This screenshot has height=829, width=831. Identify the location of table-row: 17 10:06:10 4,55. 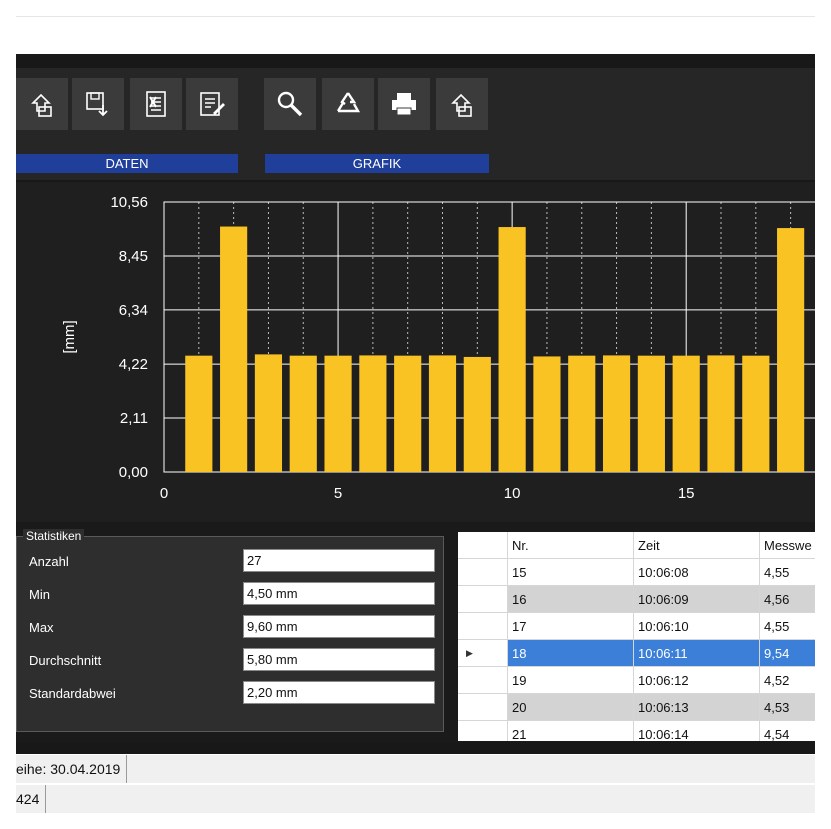
(636, 626).